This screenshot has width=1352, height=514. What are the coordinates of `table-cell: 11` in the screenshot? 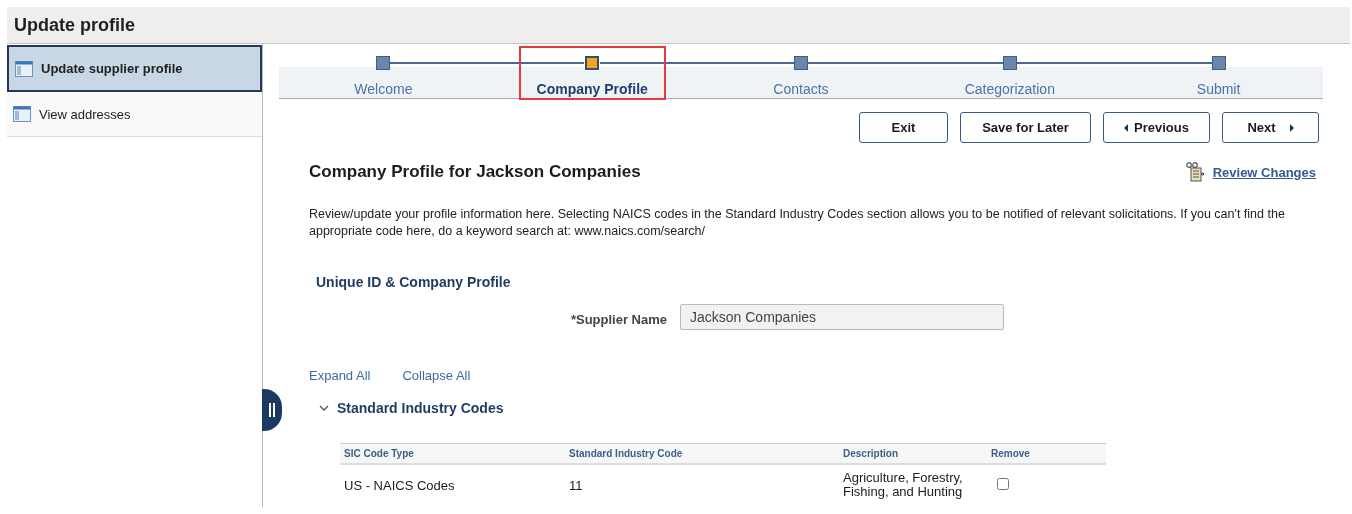 It's located at (702, 484).